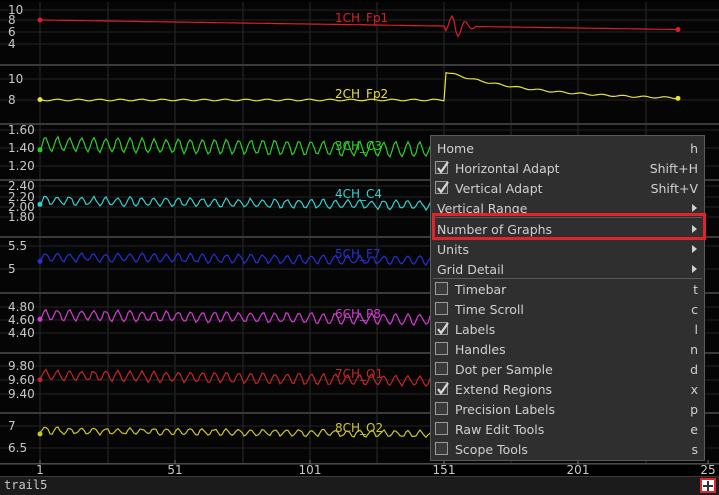 The width and height of the screenshot is (719, 495). What do you see at coordinates (567, 148) in the screenshot?
I see `menu-item-home: Home h` at bounding box center [567, 148].